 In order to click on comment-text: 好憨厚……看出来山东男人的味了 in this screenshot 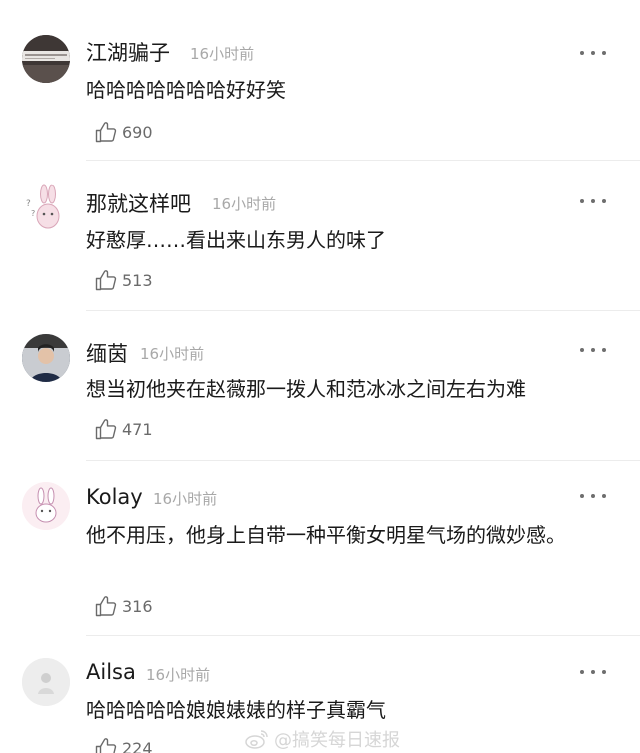, I will do `click(236, 240)`.